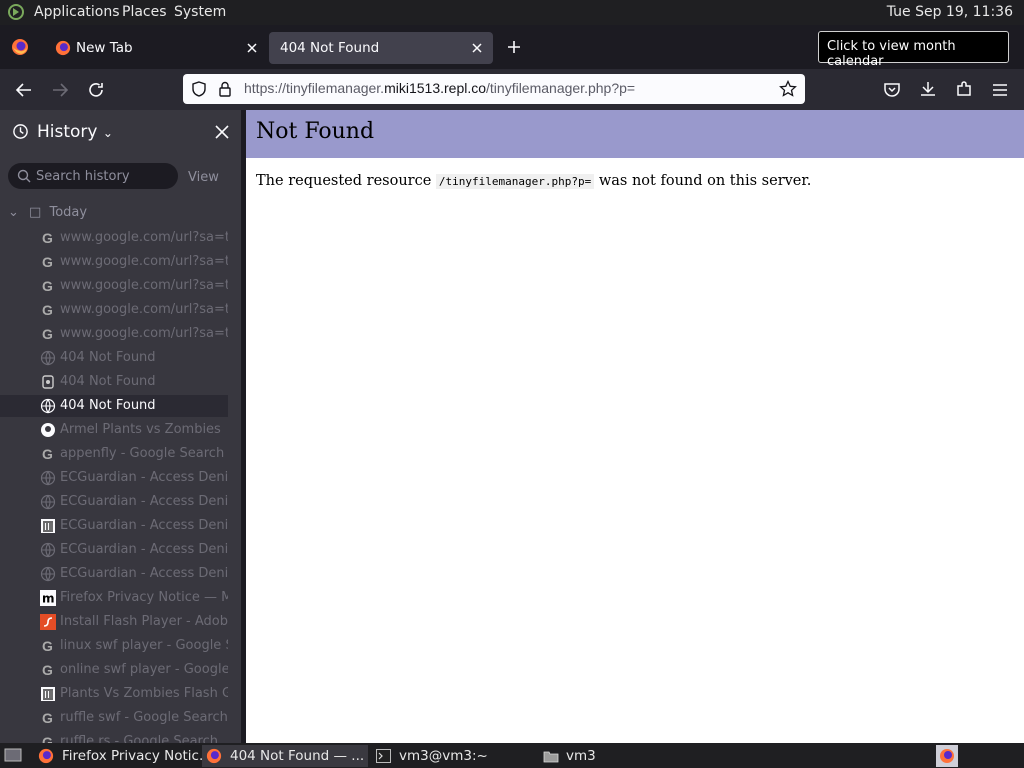 The width and height of the screenshot is (1024, 768). Describe the element at coordinates (68, 212) in the screenshot. I see `group-label: Today` at that location.